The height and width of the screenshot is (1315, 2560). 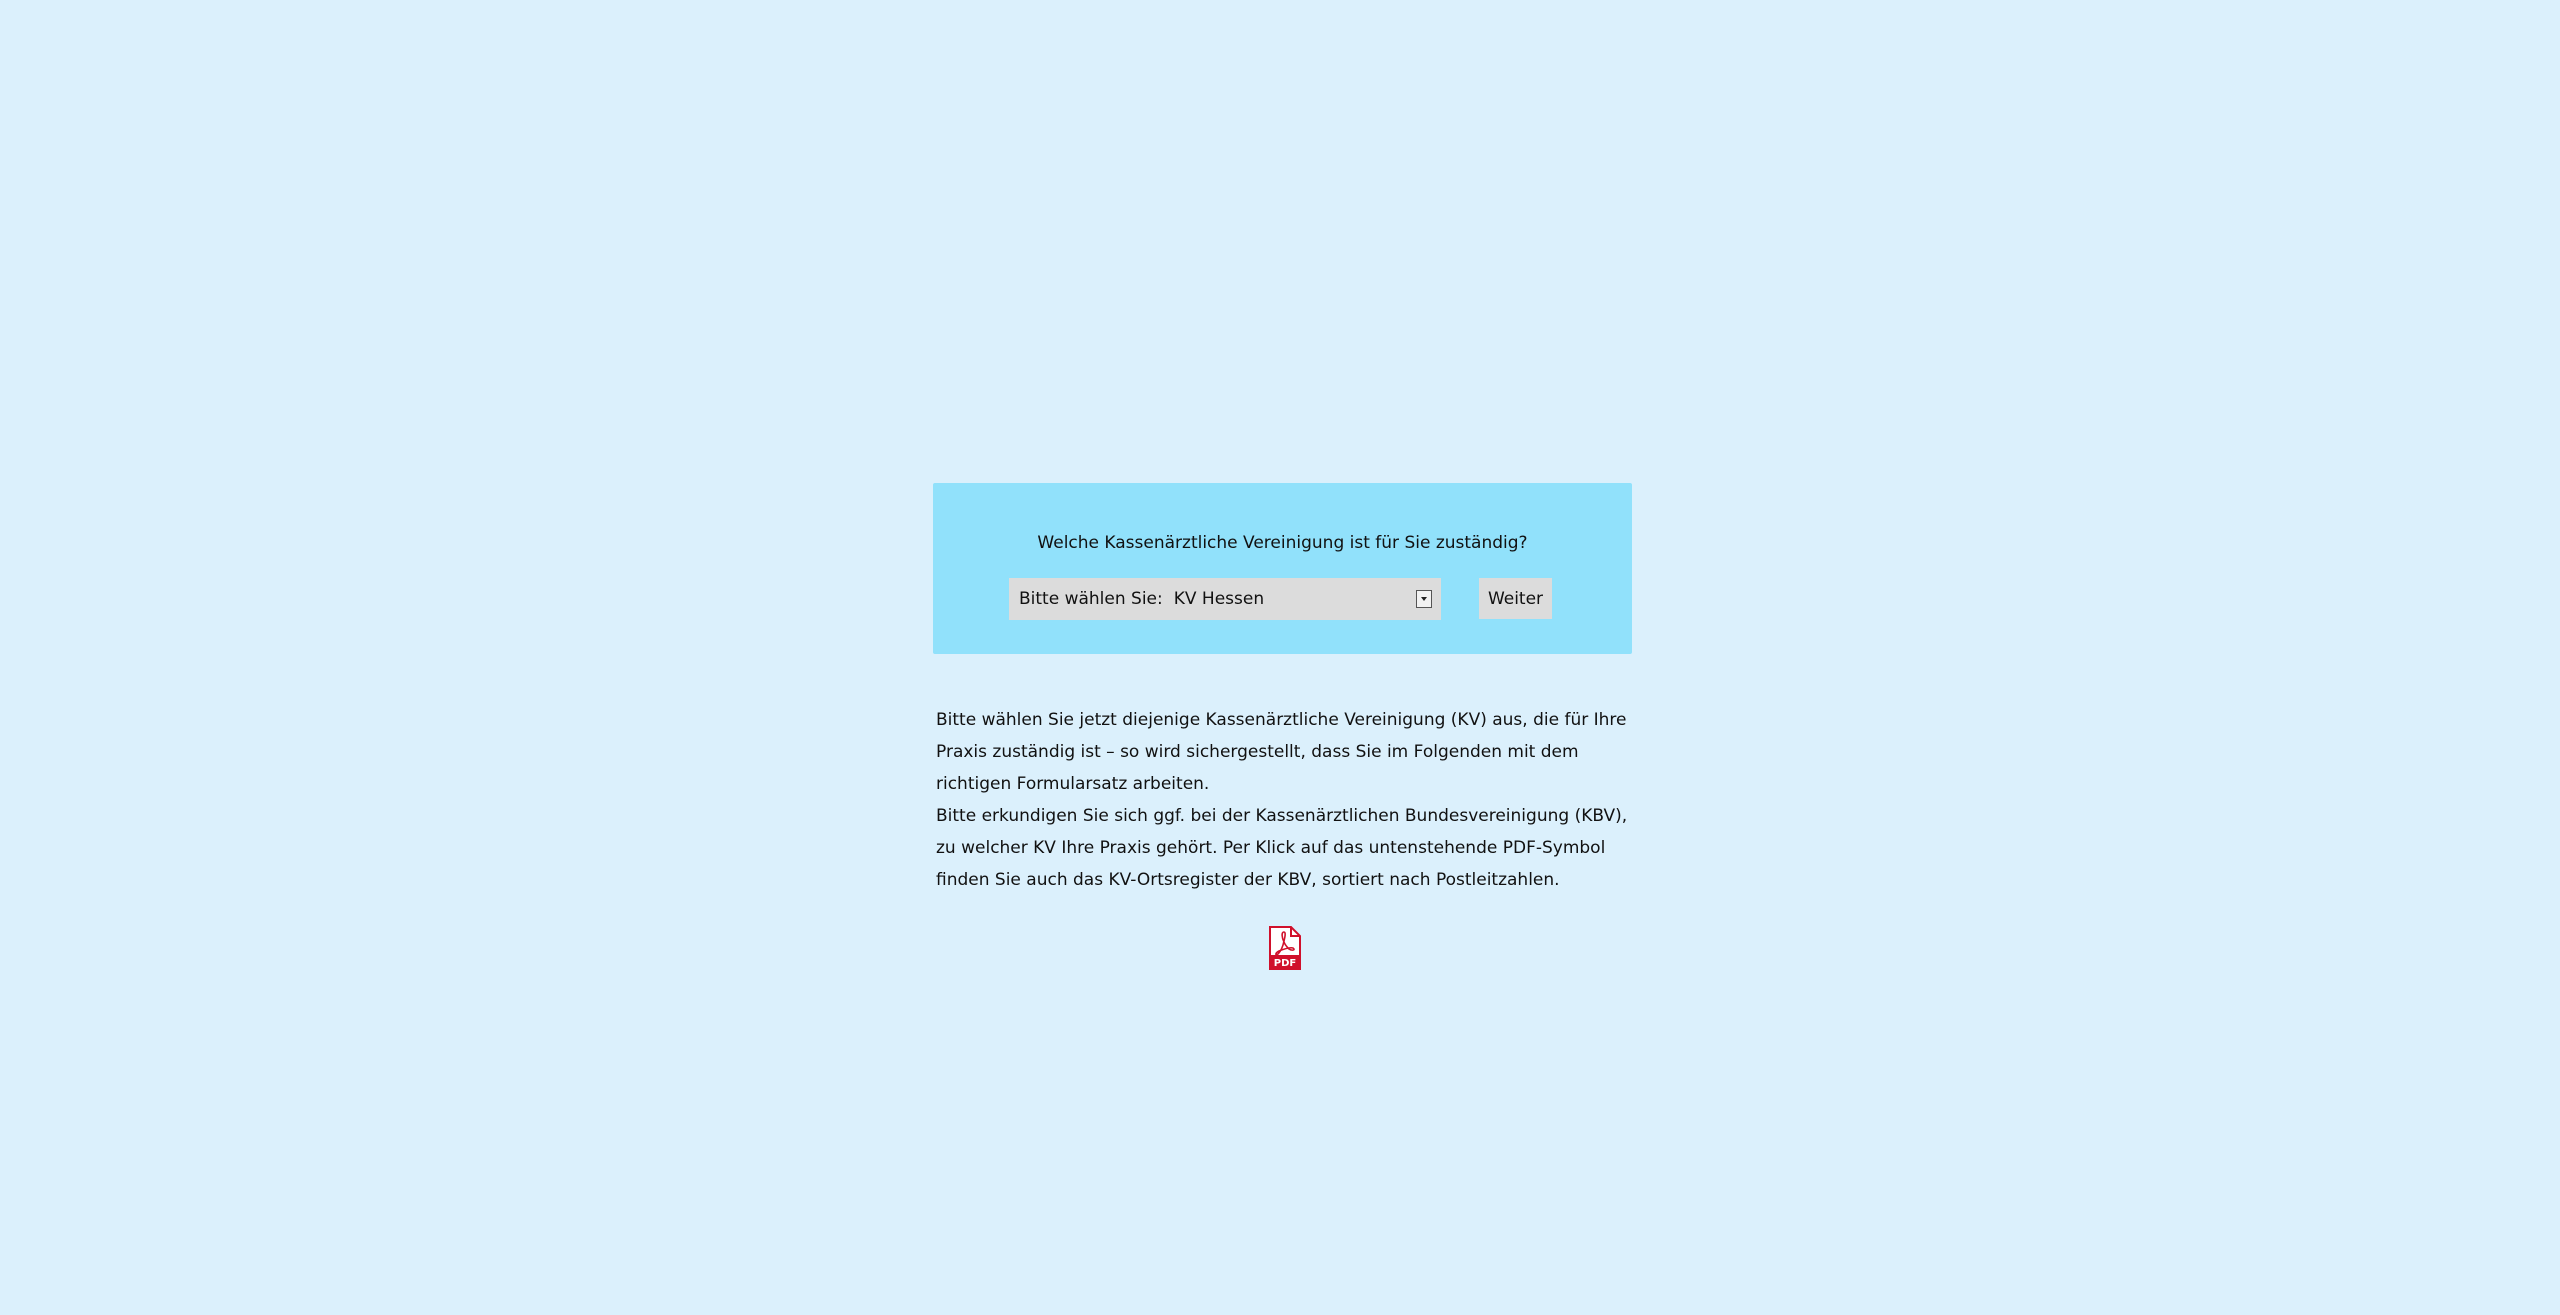 I want to click on kv-select-value: KV Hessen, so click(x=1219, y=599).